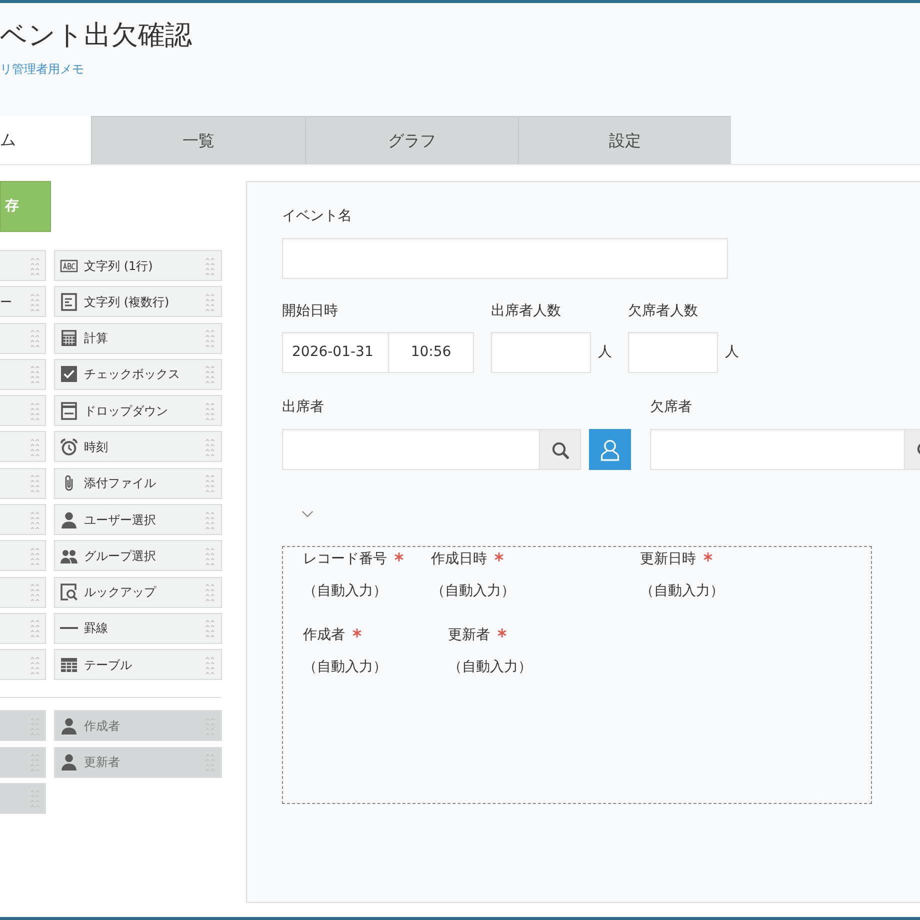 This screenshot has width=920, height=920. I want to click on checkbox-icon, so click(69, 374).